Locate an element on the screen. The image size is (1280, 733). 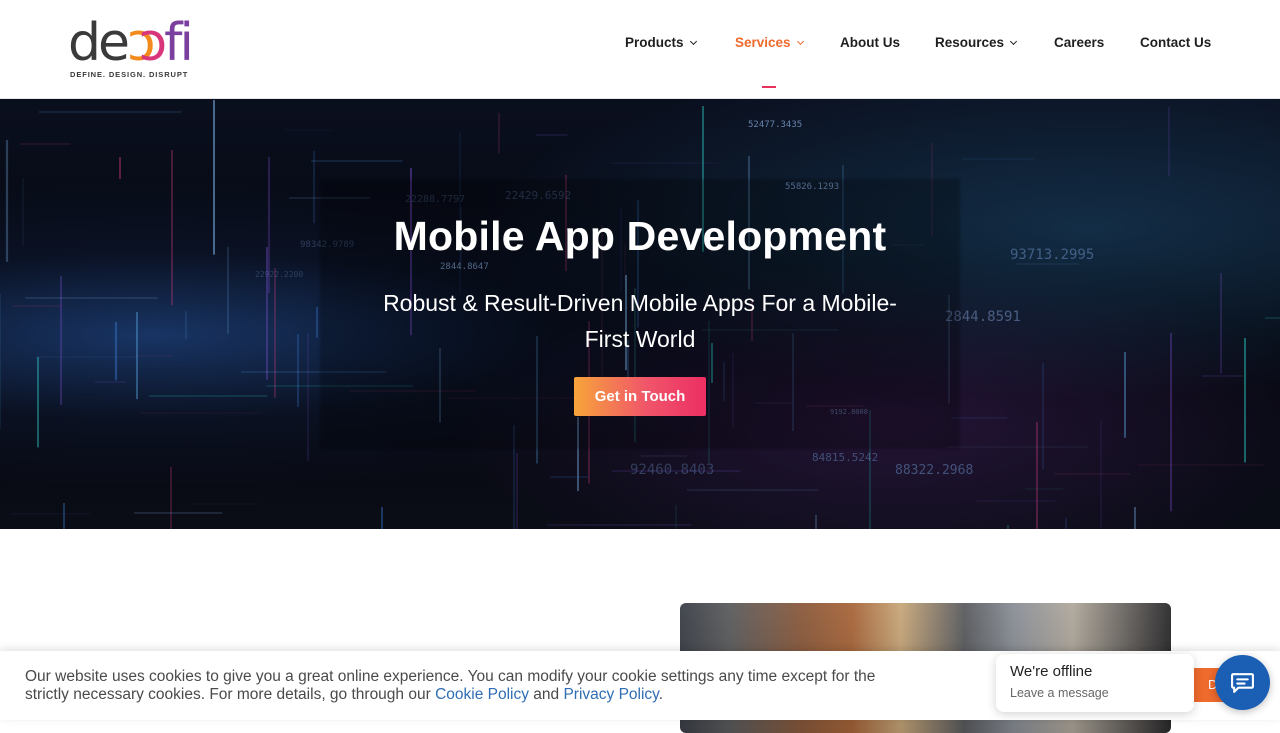
nav-item-products: Products is located at coordinates (661, 42).